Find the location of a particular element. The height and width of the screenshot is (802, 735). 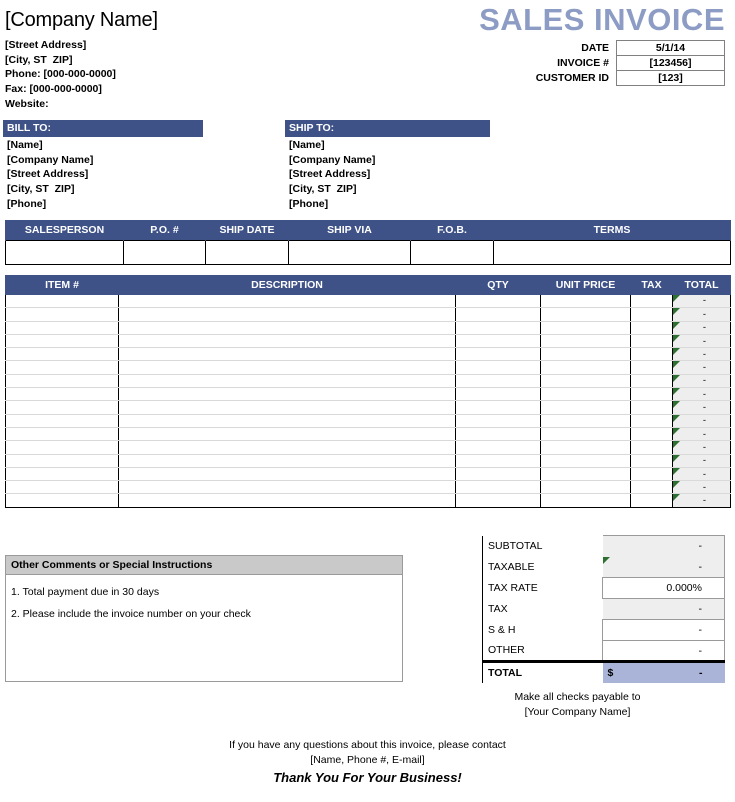

bill-to-line: [City, ST ZIP] is located at coordinates (105, 189).